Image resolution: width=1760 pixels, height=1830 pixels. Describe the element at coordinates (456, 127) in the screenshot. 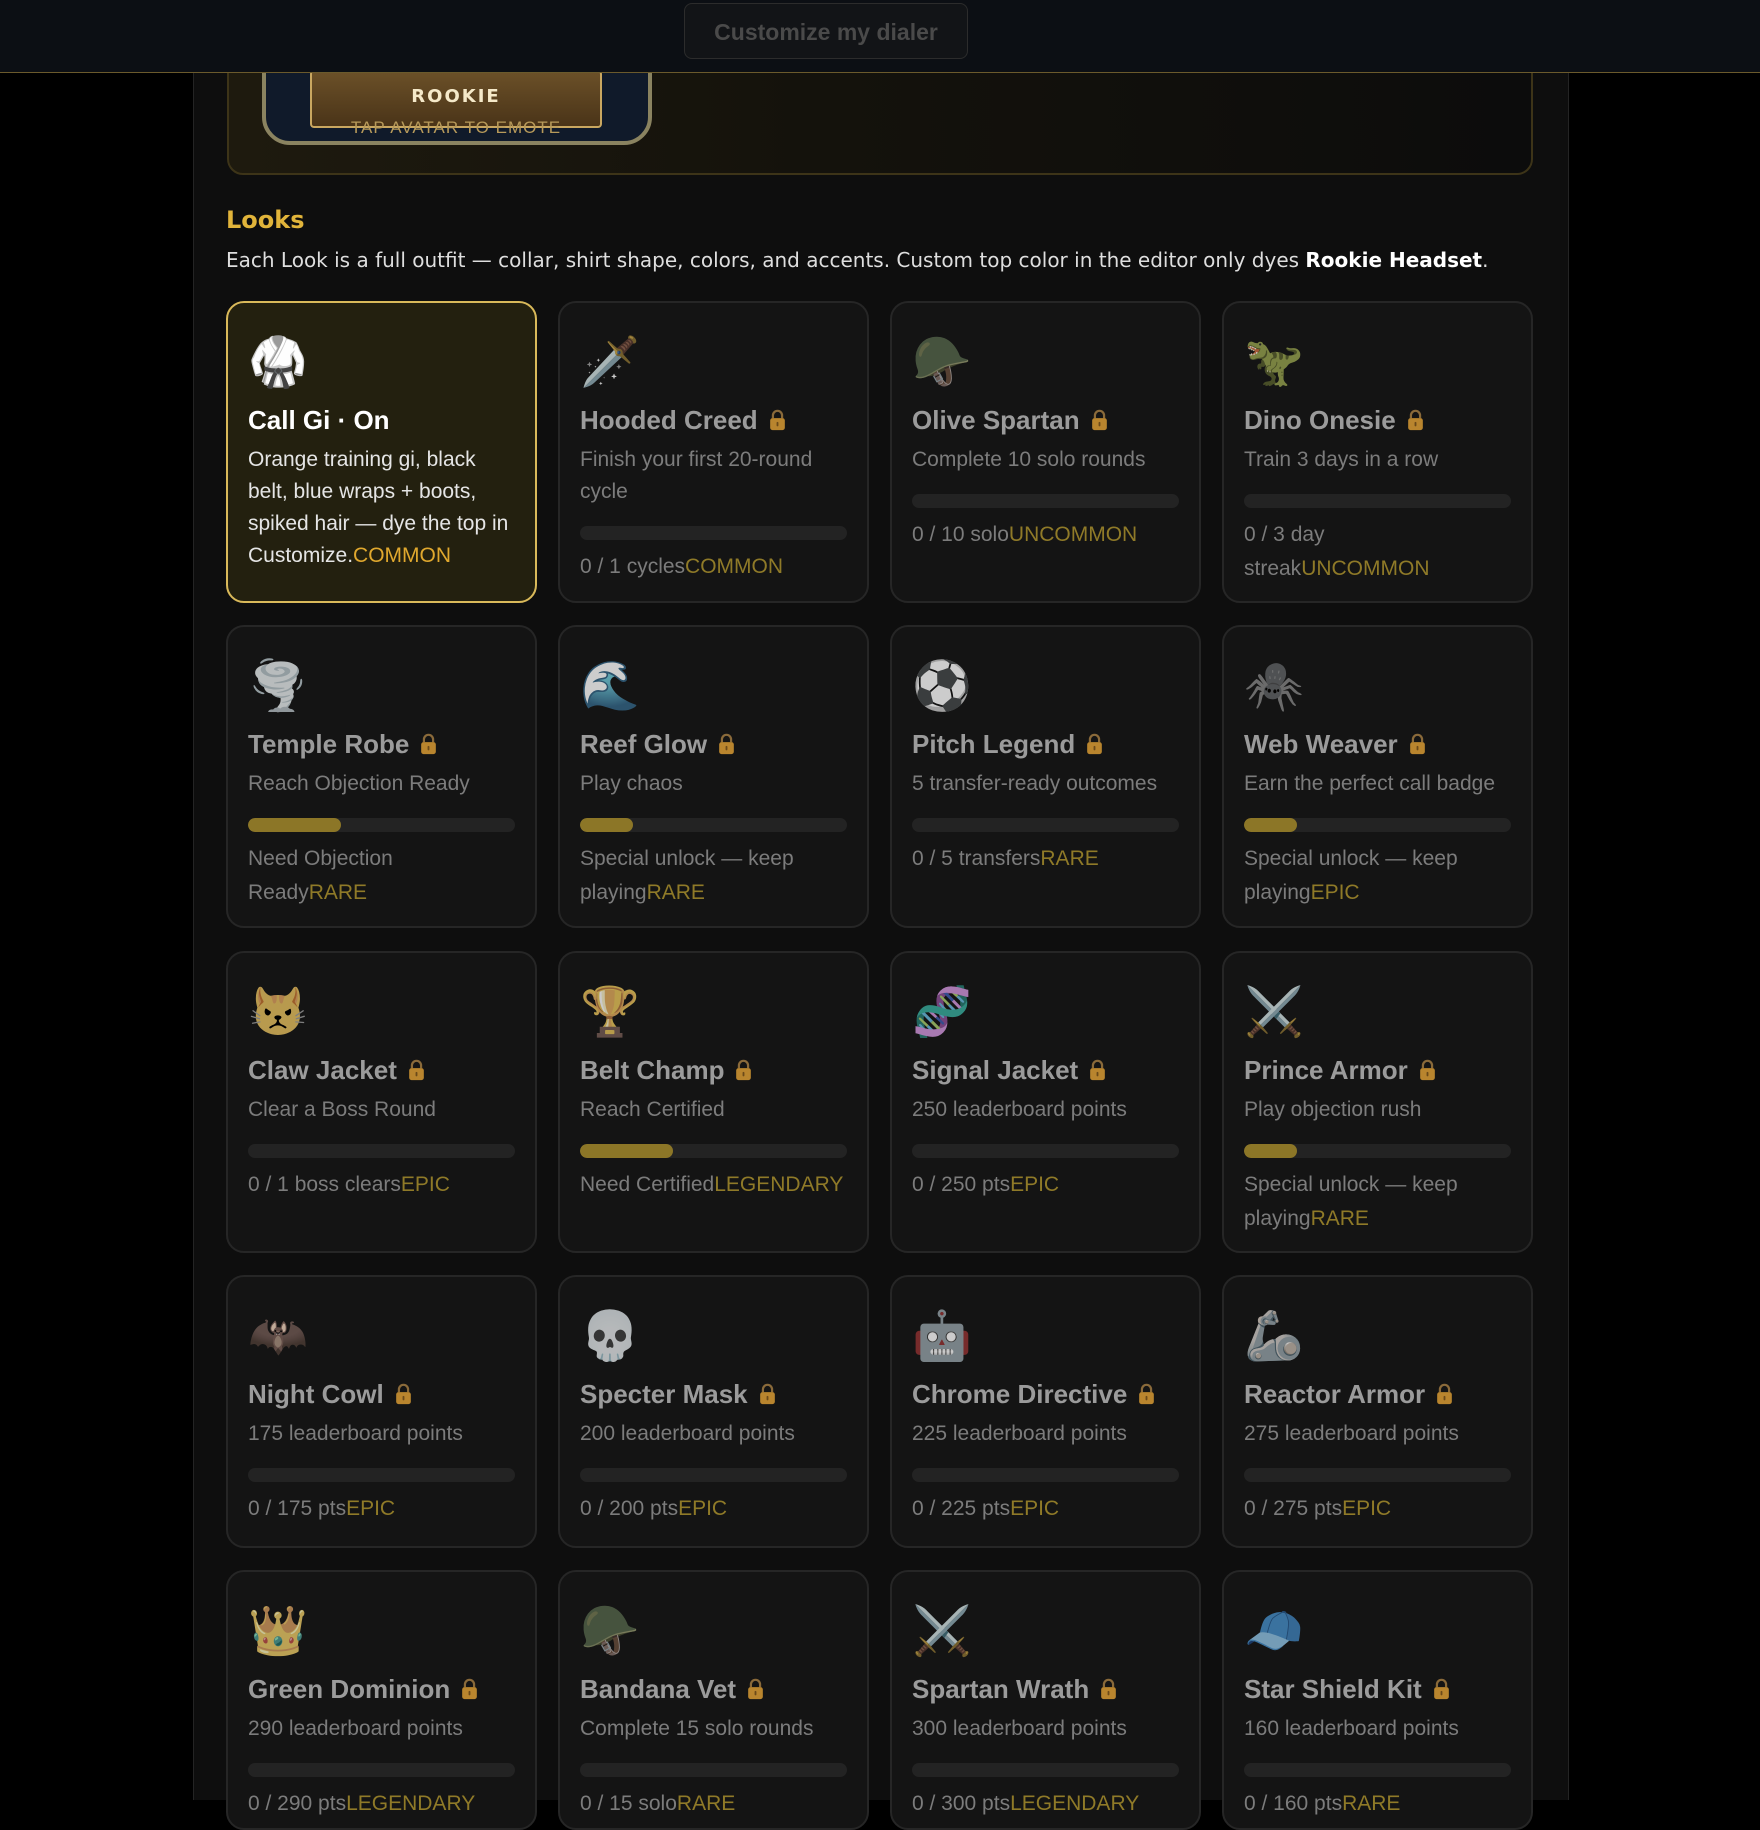

I see `emote-hint: TAP AVATAR TO EMOTE` at that location.